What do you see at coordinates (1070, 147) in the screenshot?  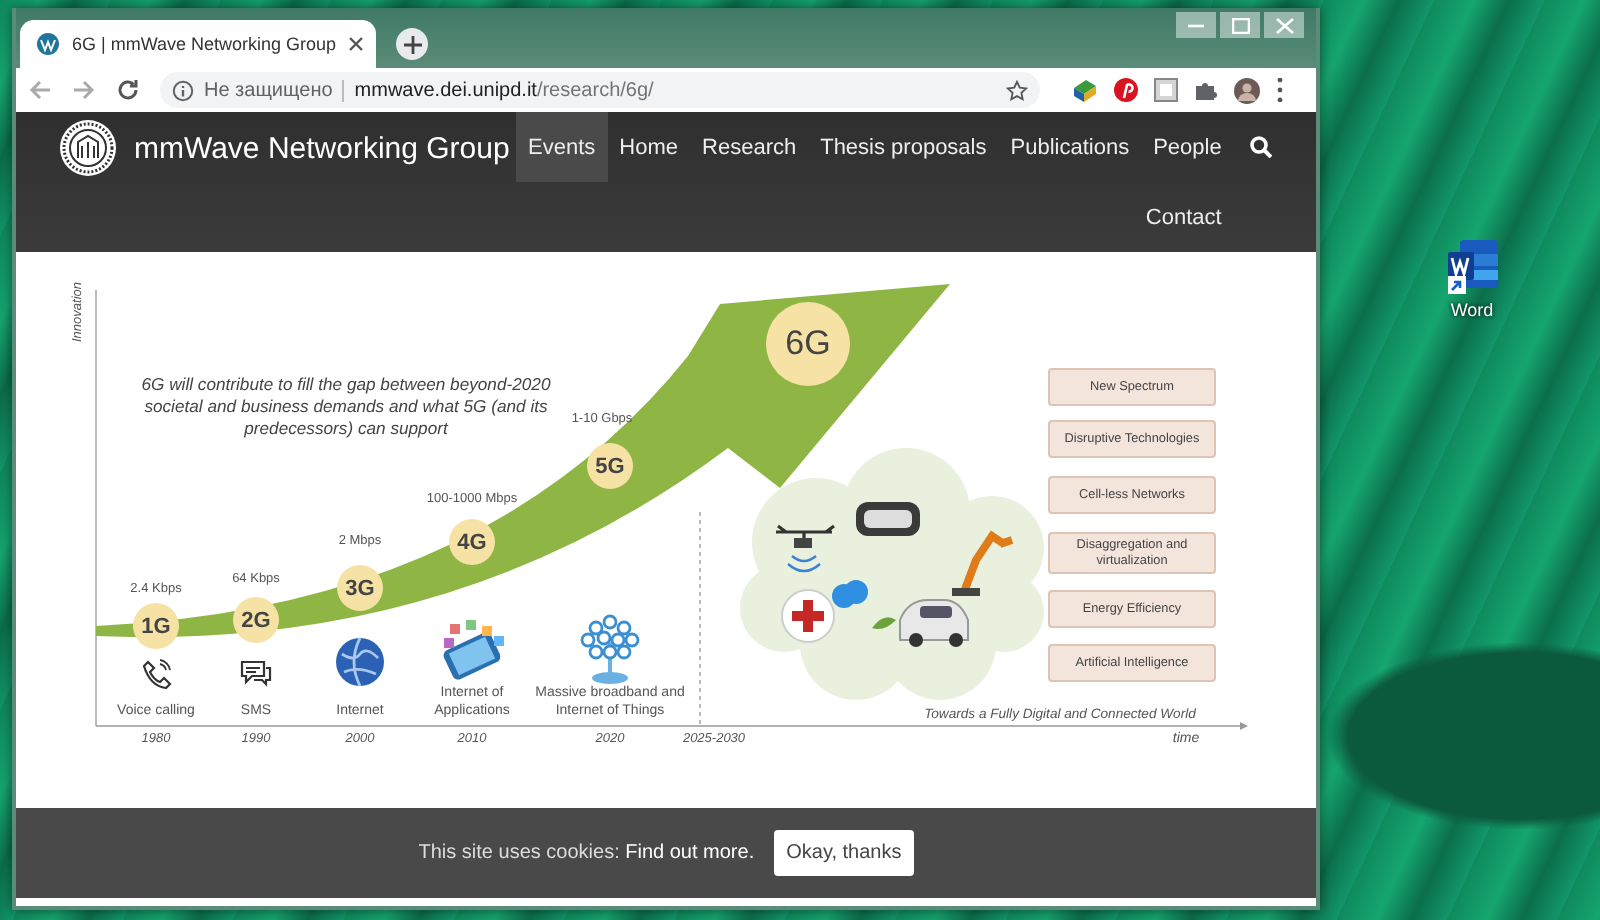 I see `nav-link: Publications` at bounding box center [1070, 147].